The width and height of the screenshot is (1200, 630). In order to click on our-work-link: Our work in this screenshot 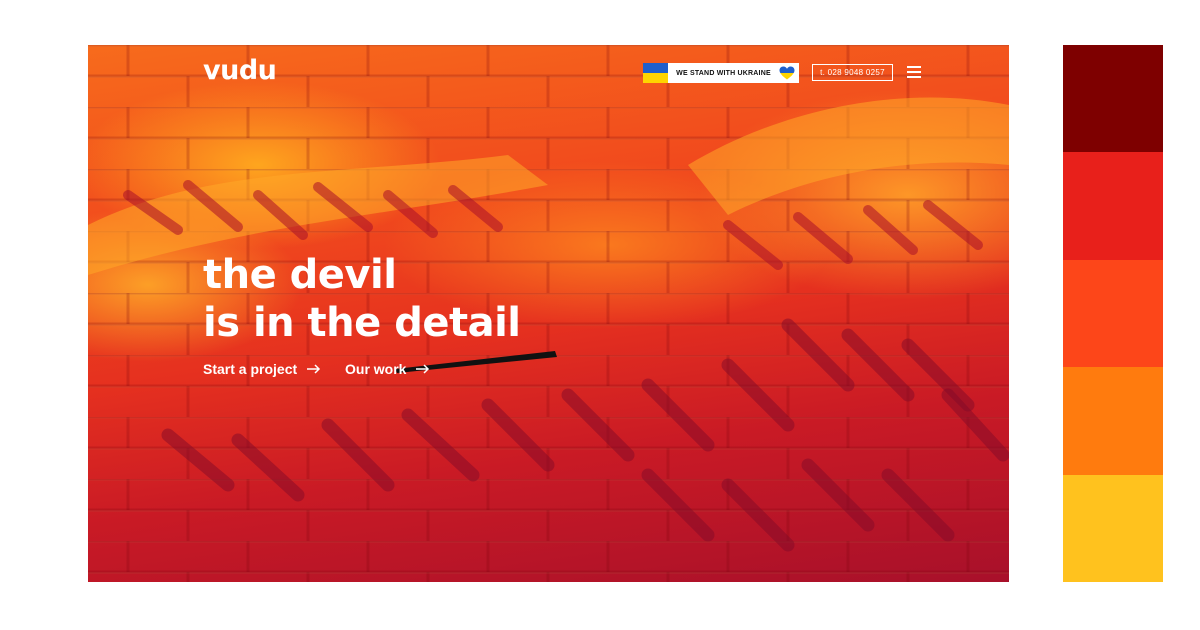, I will do `click(387, 369)`.